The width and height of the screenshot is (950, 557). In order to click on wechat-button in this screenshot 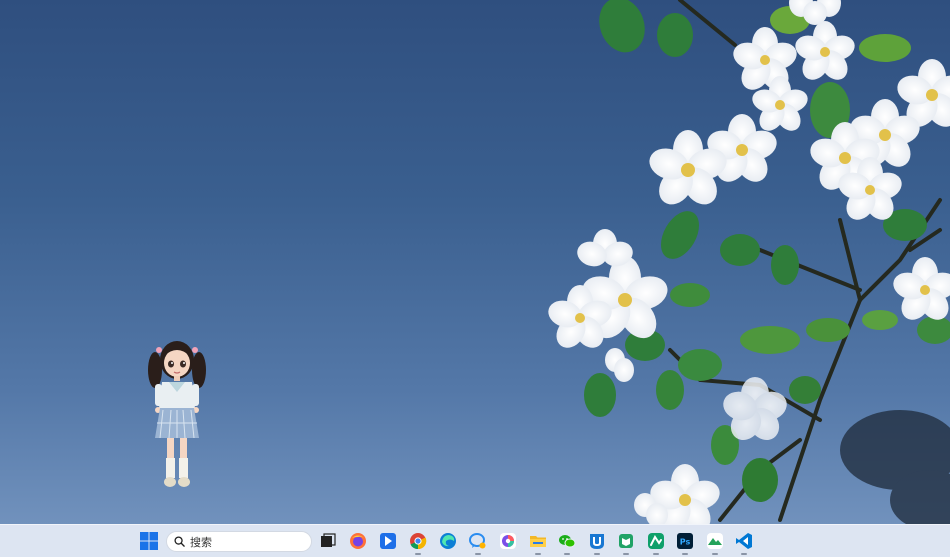, I will do `click(567, 542)`.